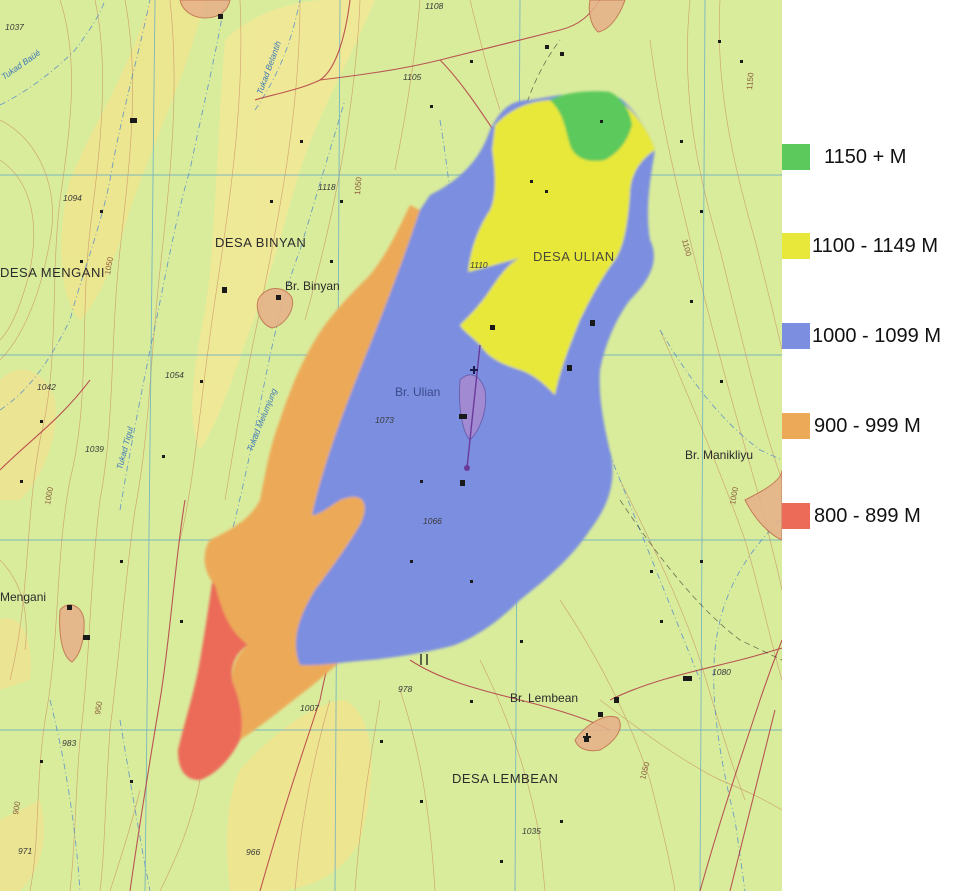  Describe the element at coordinates (875, 245) in the screenshot. I see `legend-label: 1100 - 1149 M` at that location.